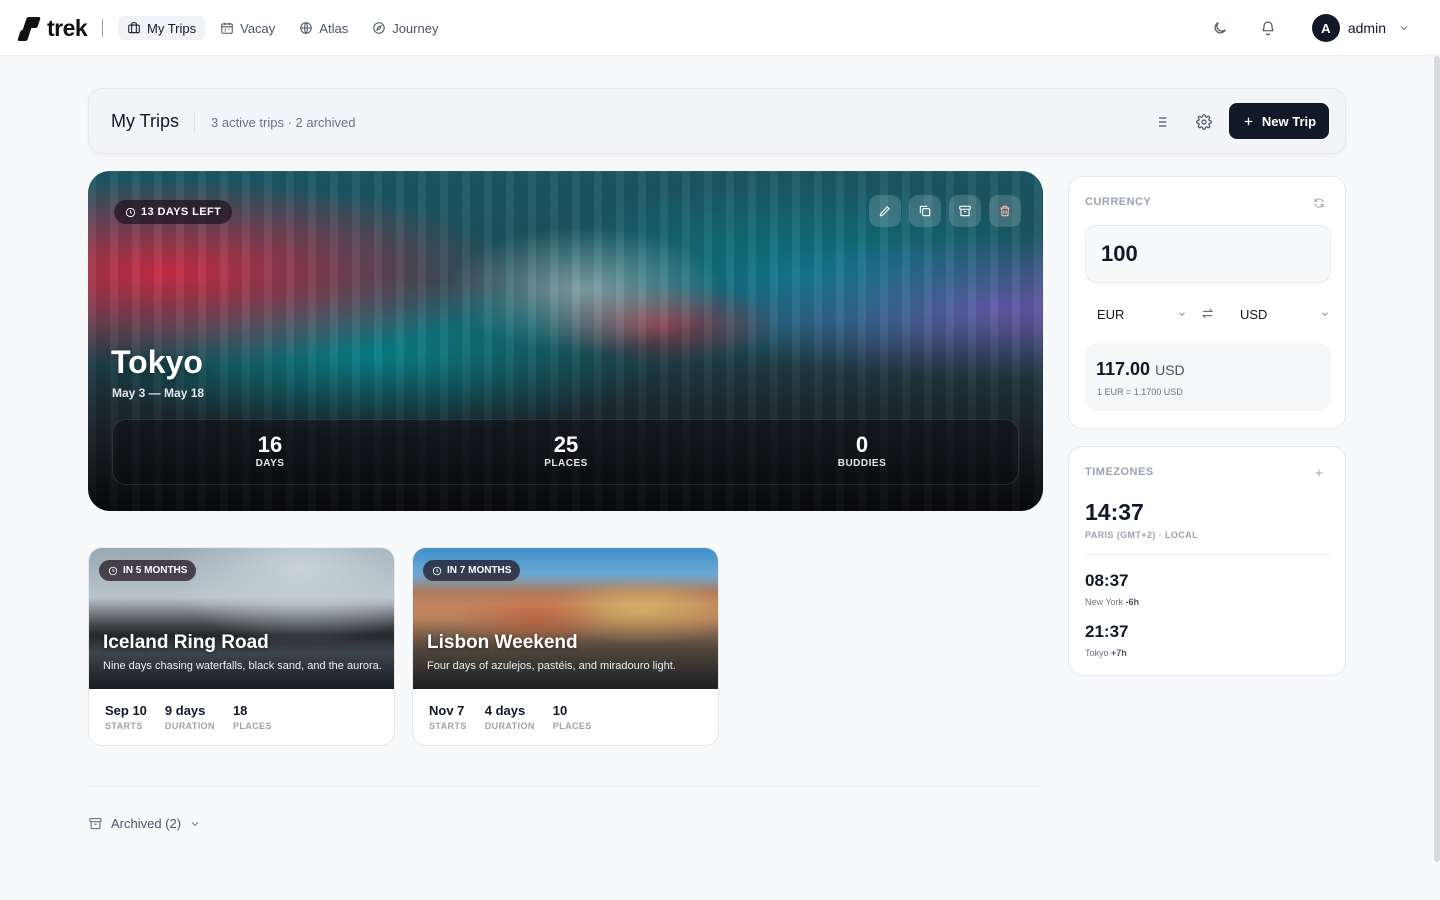 Image resolution: width=1440 pixels, height=900 pixels. Describe the element at coordinates (448, 717) in the screenshot. I see `stat-starts: Nov 7 STARTS` at that location.